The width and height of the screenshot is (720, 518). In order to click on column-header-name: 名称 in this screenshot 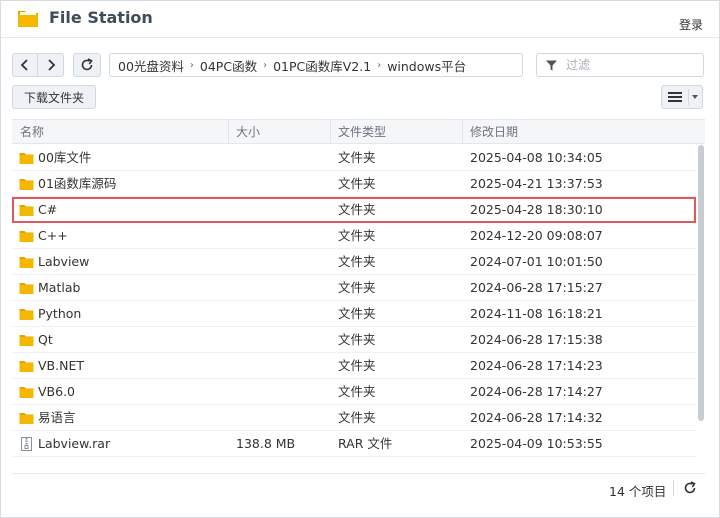, I will do `click(120, 132)`.